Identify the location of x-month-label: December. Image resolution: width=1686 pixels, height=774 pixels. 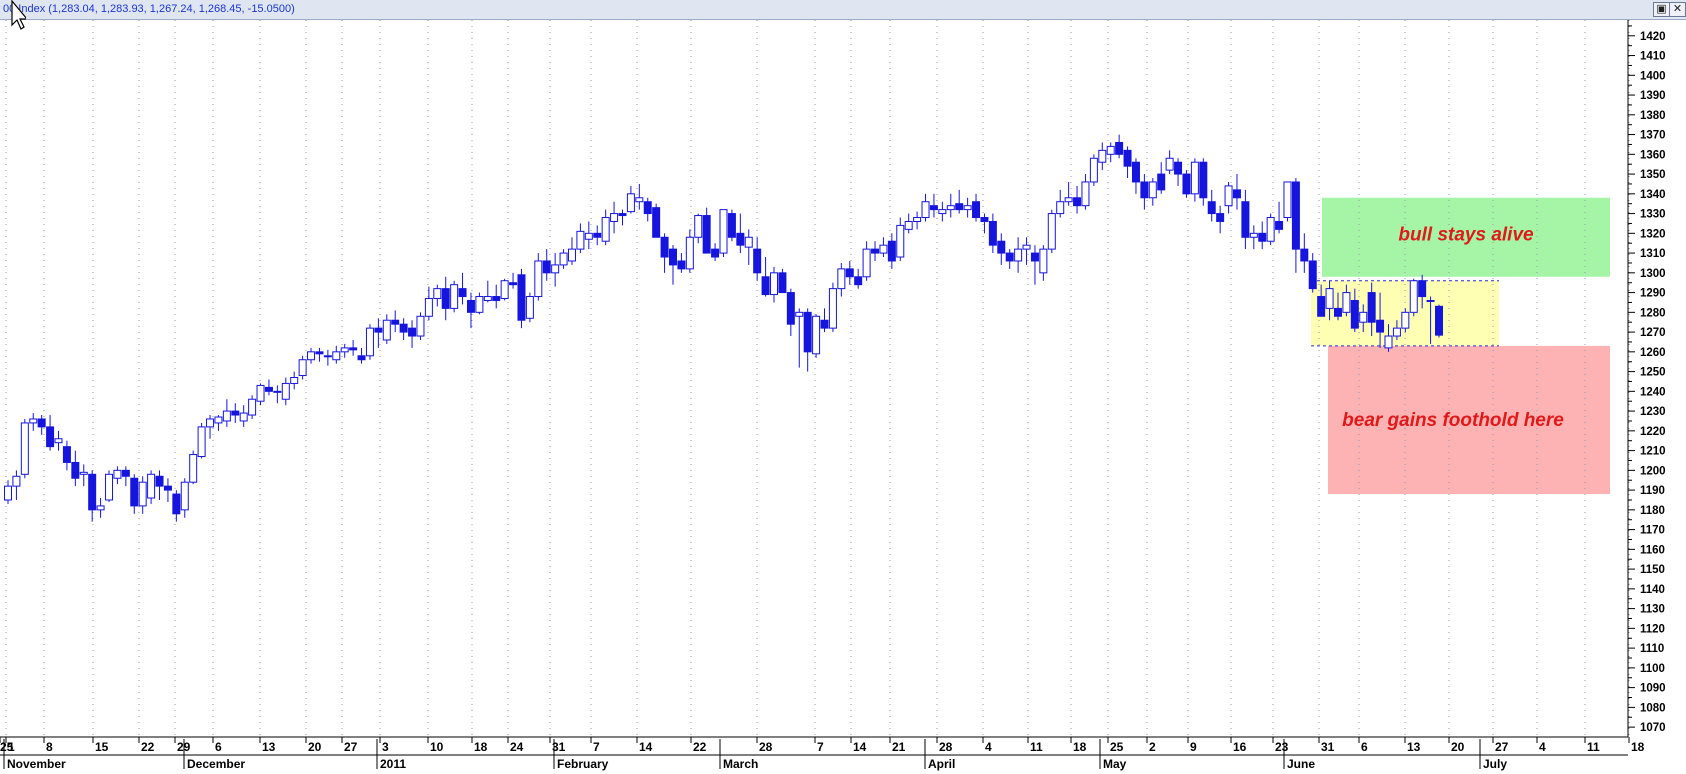
(216, 764).